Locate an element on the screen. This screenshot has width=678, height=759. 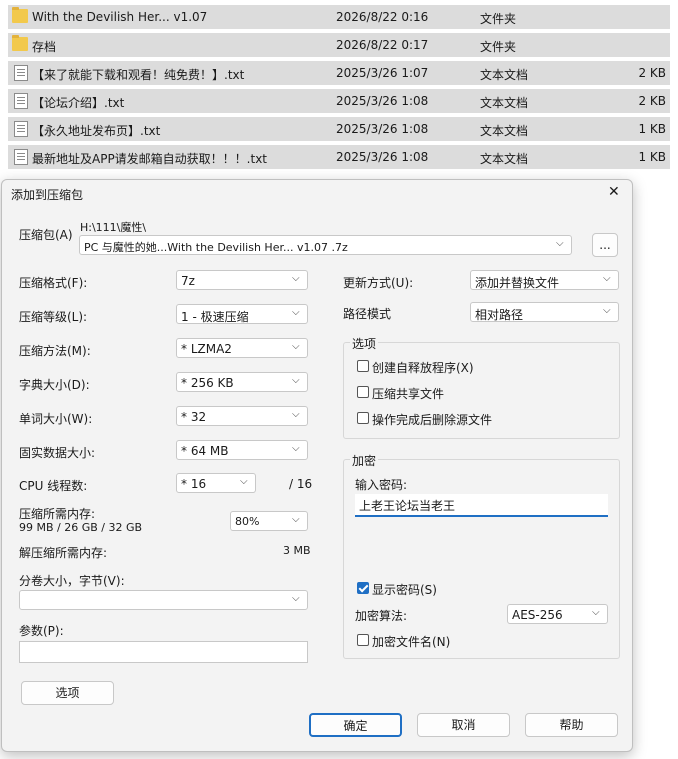
close-icon: ✕ is located at coordinates (614, 192).